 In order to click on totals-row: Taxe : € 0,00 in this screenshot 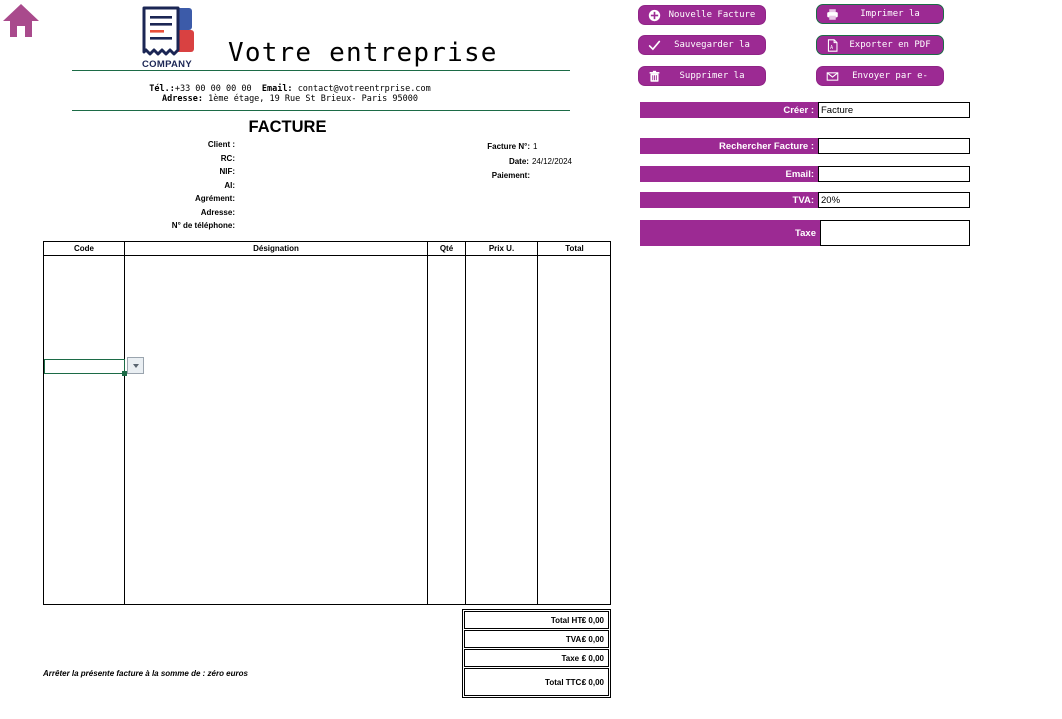, I will do `click(536, 658)`.